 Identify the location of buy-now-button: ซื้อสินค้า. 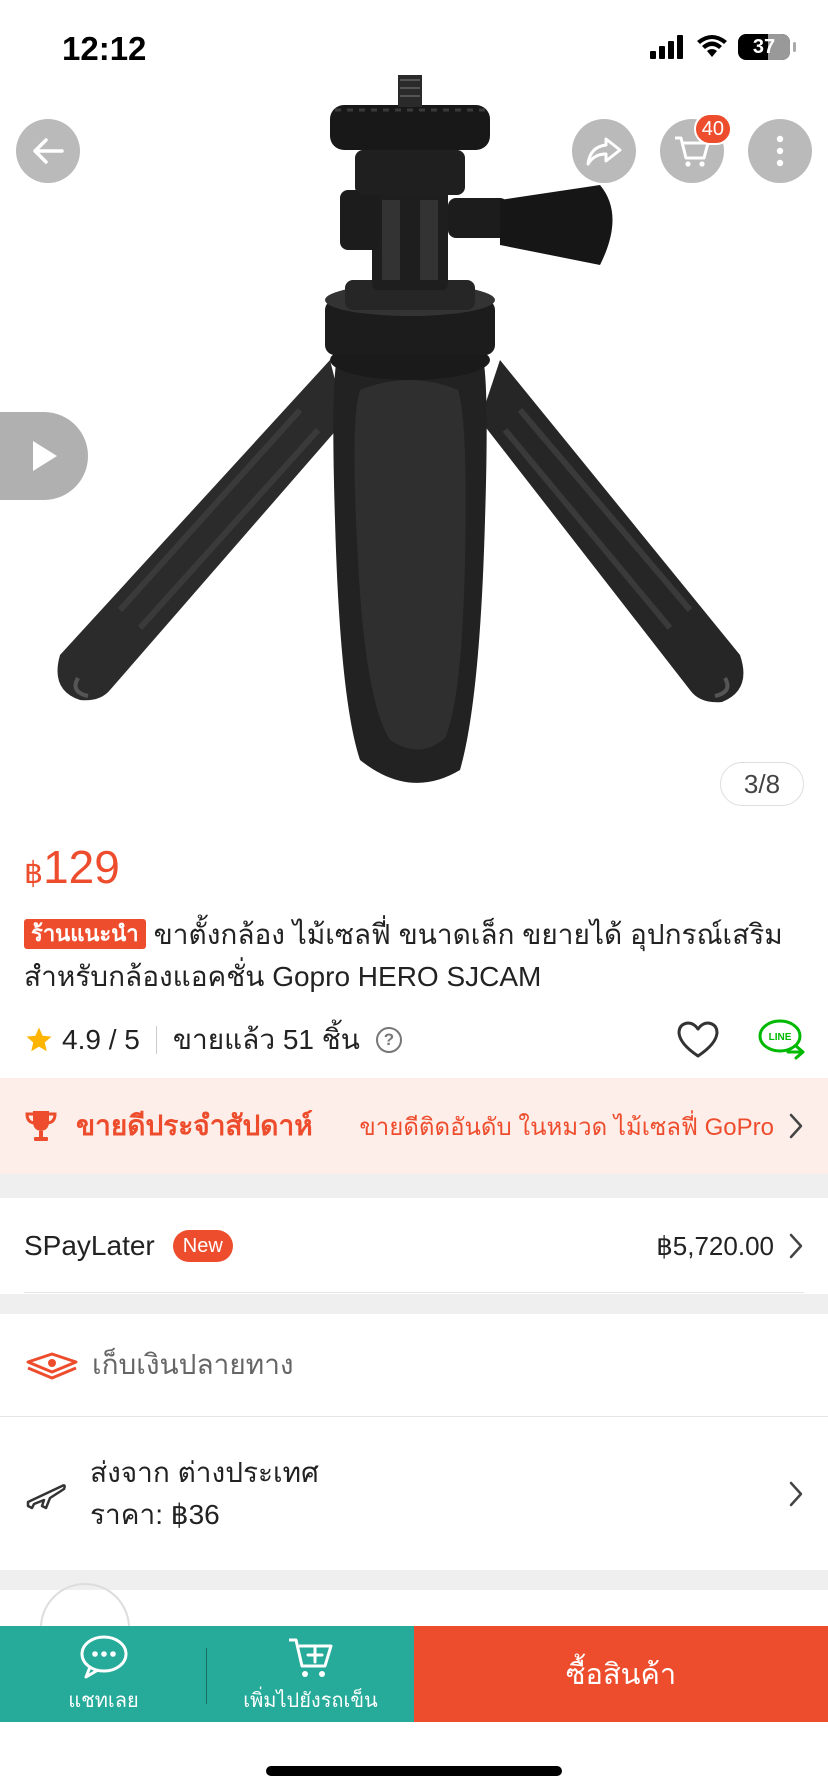
(621, 1674).